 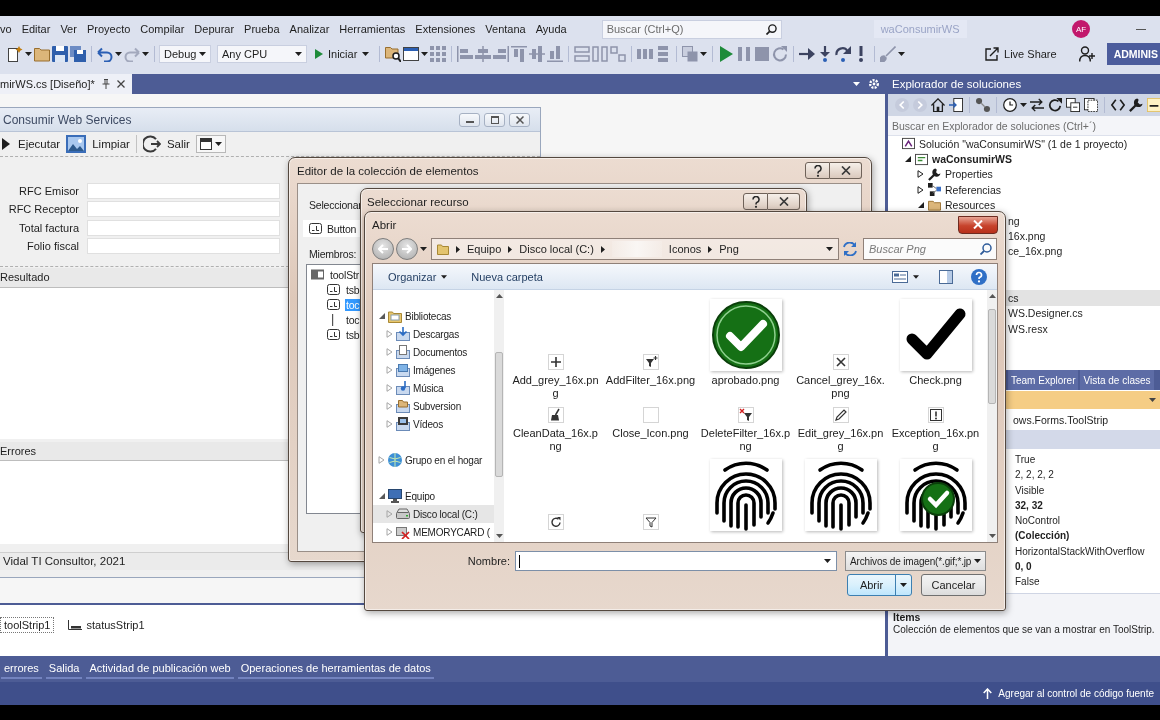 What do you see at coordinates (383, 249) in the screenshot?
I see `back-button` at bounding box center [383, 249].